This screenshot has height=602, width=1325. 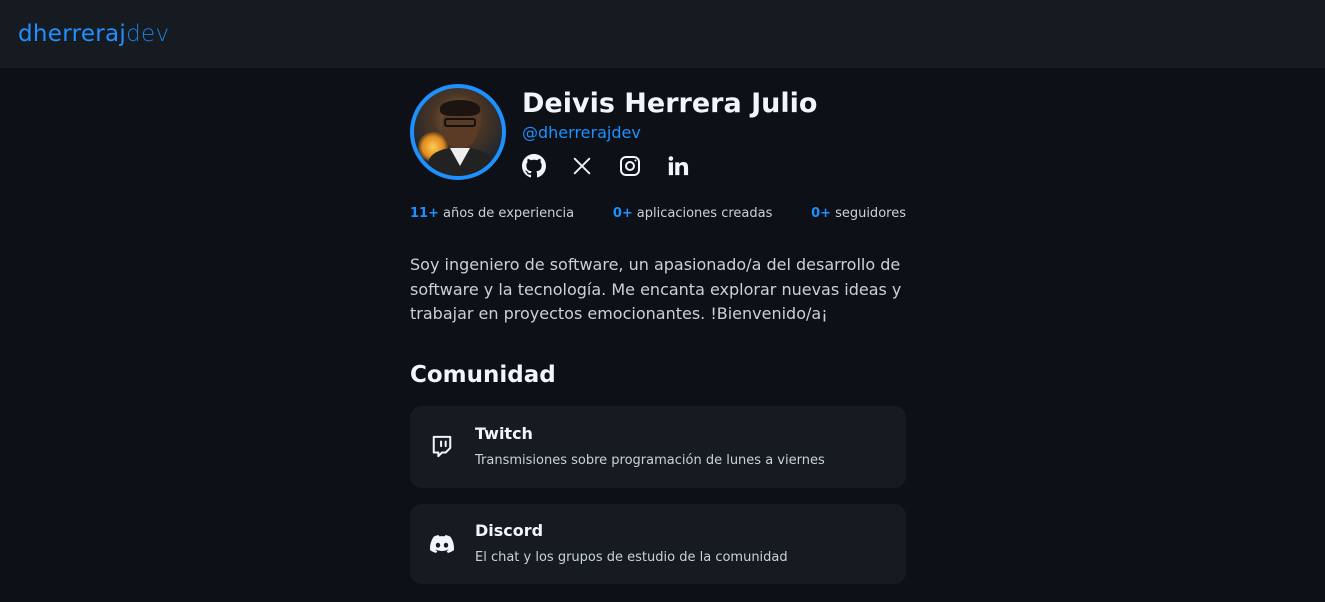 What do you see at coordinates (630, 166) in the screenshot?
I see `instagram-icon` at bounding box center [630, 166].